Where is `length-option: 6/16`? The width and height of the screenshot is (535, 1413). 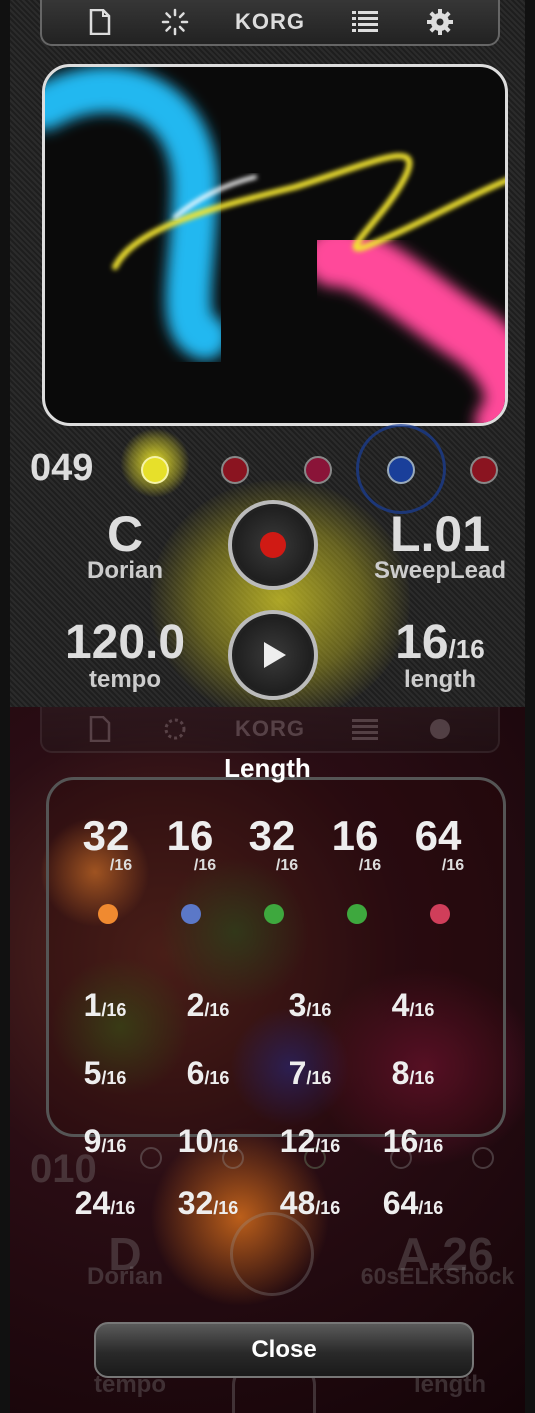
length-option: 6/16 is located at coordinates (208, 1073).